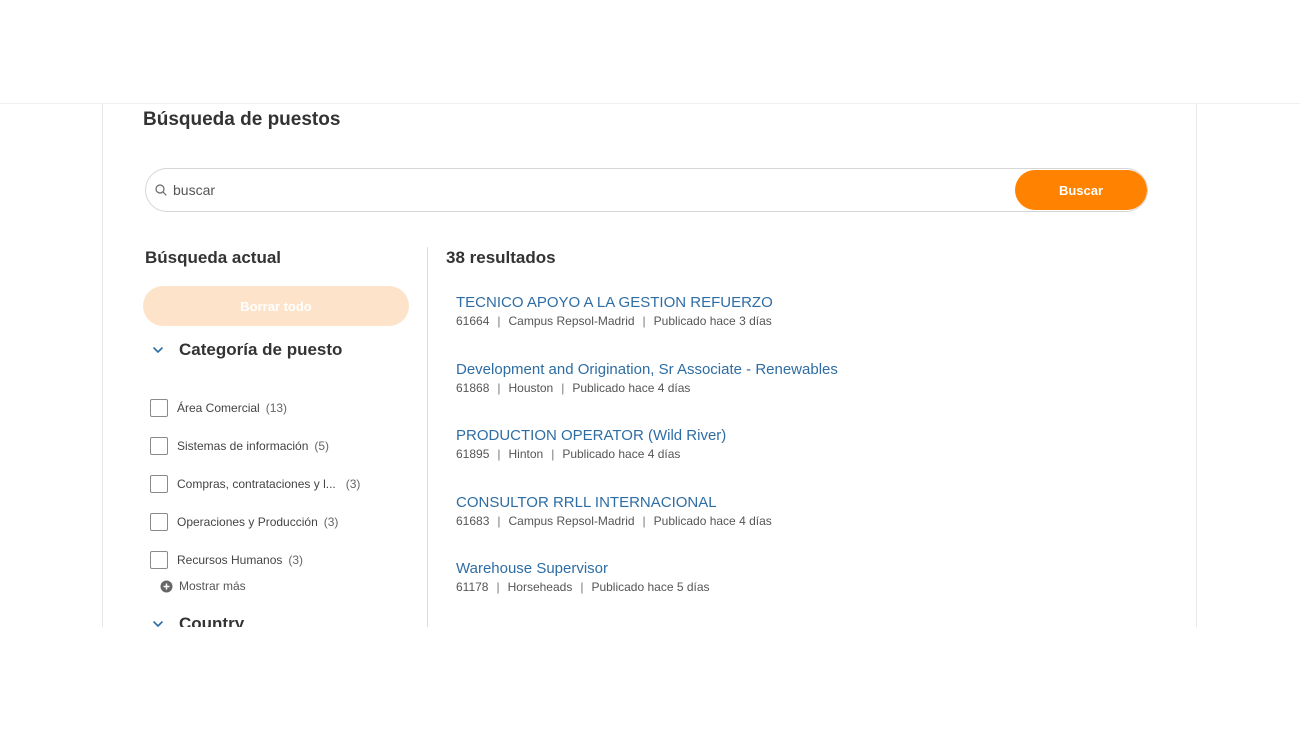 The image size is (1300, 731). What do you see at coordinates (650, 52) in the screenshot?
I see `top-bar` at bounding box center [650, 52].